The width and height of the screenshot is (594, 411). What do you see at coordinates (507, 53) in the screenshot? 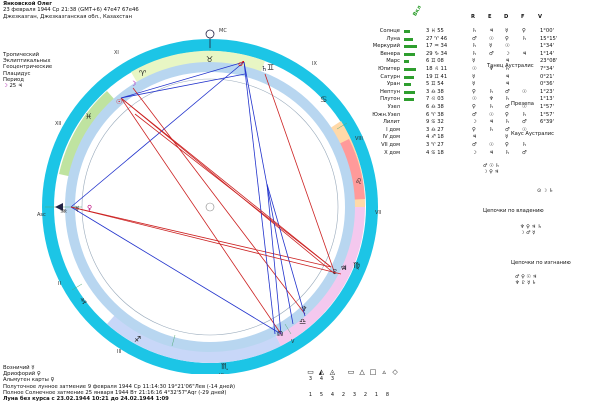
I see `rulership-d: ☽` at bounding box center [507, 53].